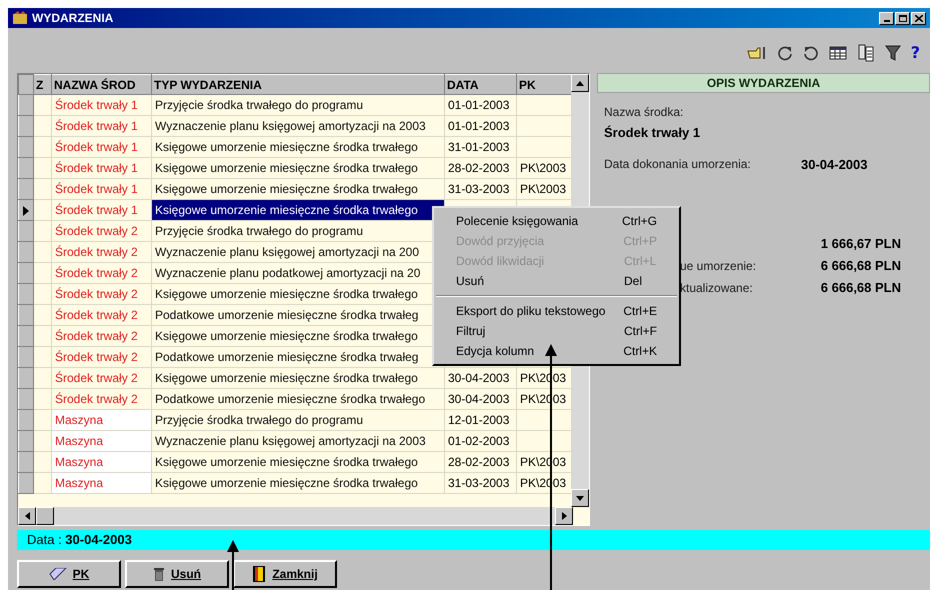 Image resolution: width=934 pixels, height=590 pixels. Describe the element at coordinates (177, 574) in the screenshot. I see `toolbar-button: Usuń` at that location.